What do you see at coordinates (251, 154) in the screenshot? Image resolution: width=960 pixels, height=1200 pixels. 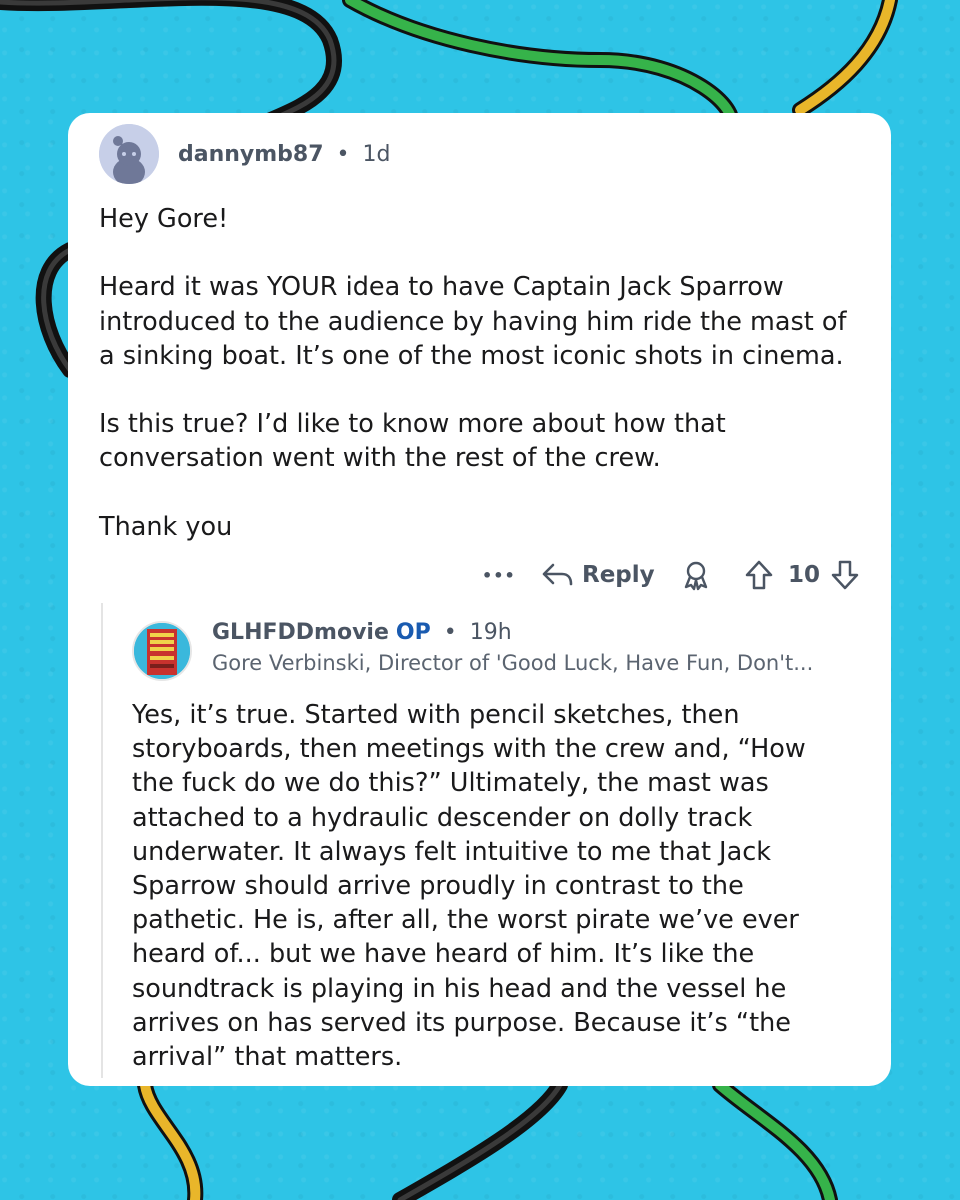 I see `comment-username: dannymb87` at bounding box center [251, 154].